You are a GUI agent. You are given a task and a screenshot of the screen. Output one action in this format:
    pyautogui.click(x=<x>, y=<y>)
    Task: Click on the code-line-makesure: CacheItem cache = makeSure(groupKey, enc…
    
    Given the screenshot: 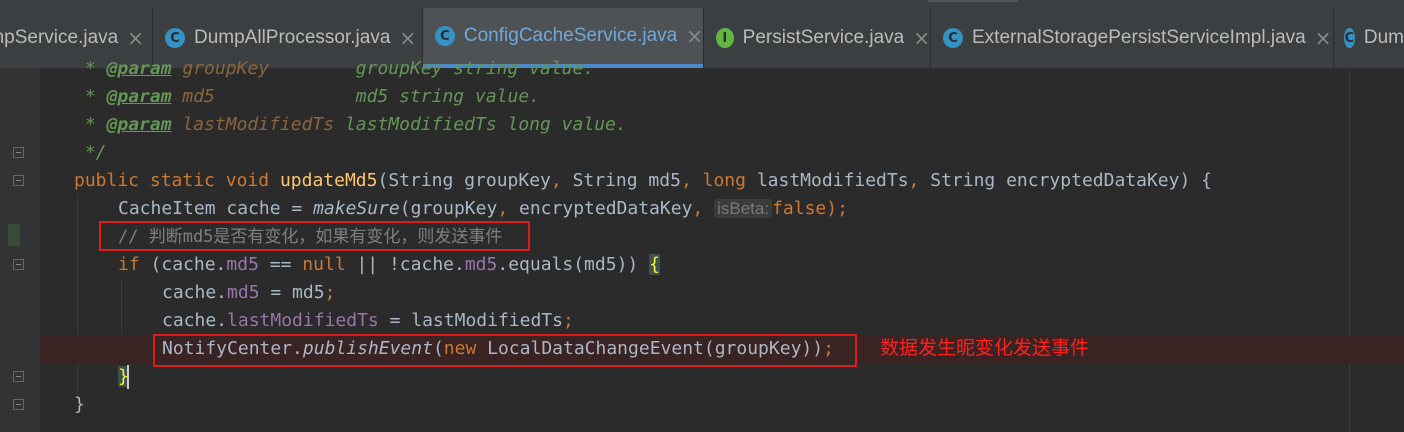 What is the action you would take?
    pyautogui.click(x=483, y=209)
    